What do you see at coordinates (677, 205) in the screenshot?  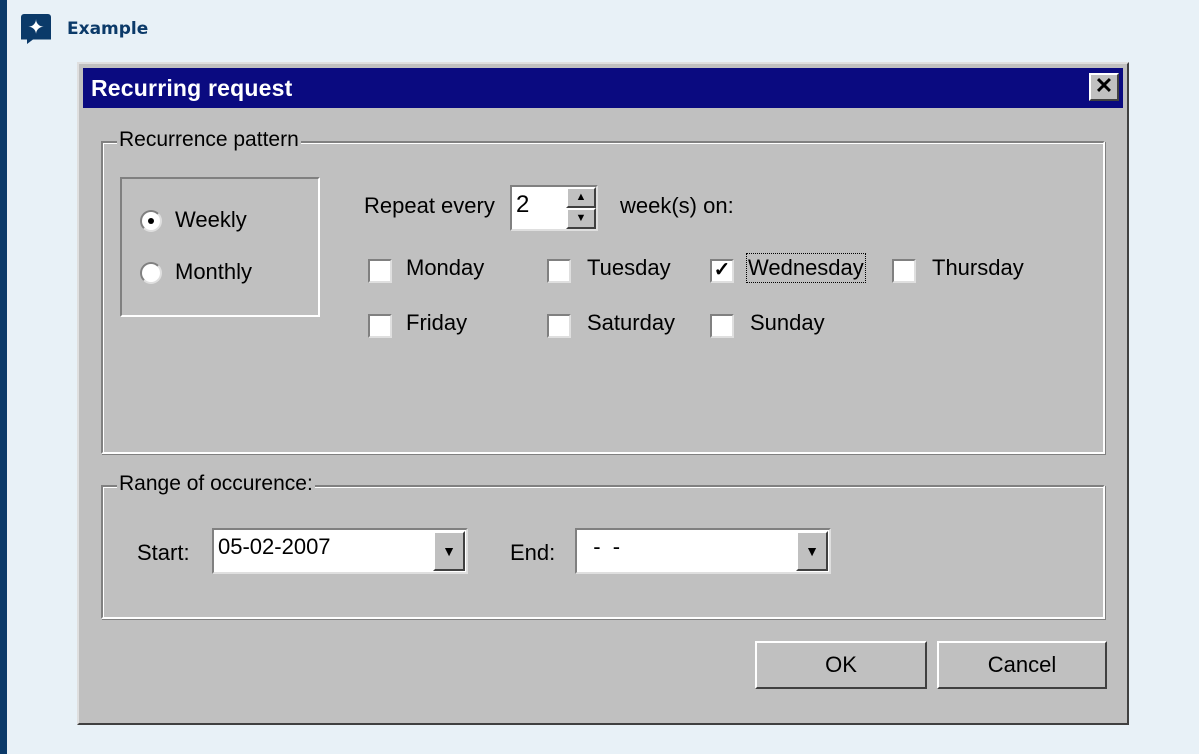 I see `repeat-suffix-label: week(s) on:` at bounding box center [677, 205].